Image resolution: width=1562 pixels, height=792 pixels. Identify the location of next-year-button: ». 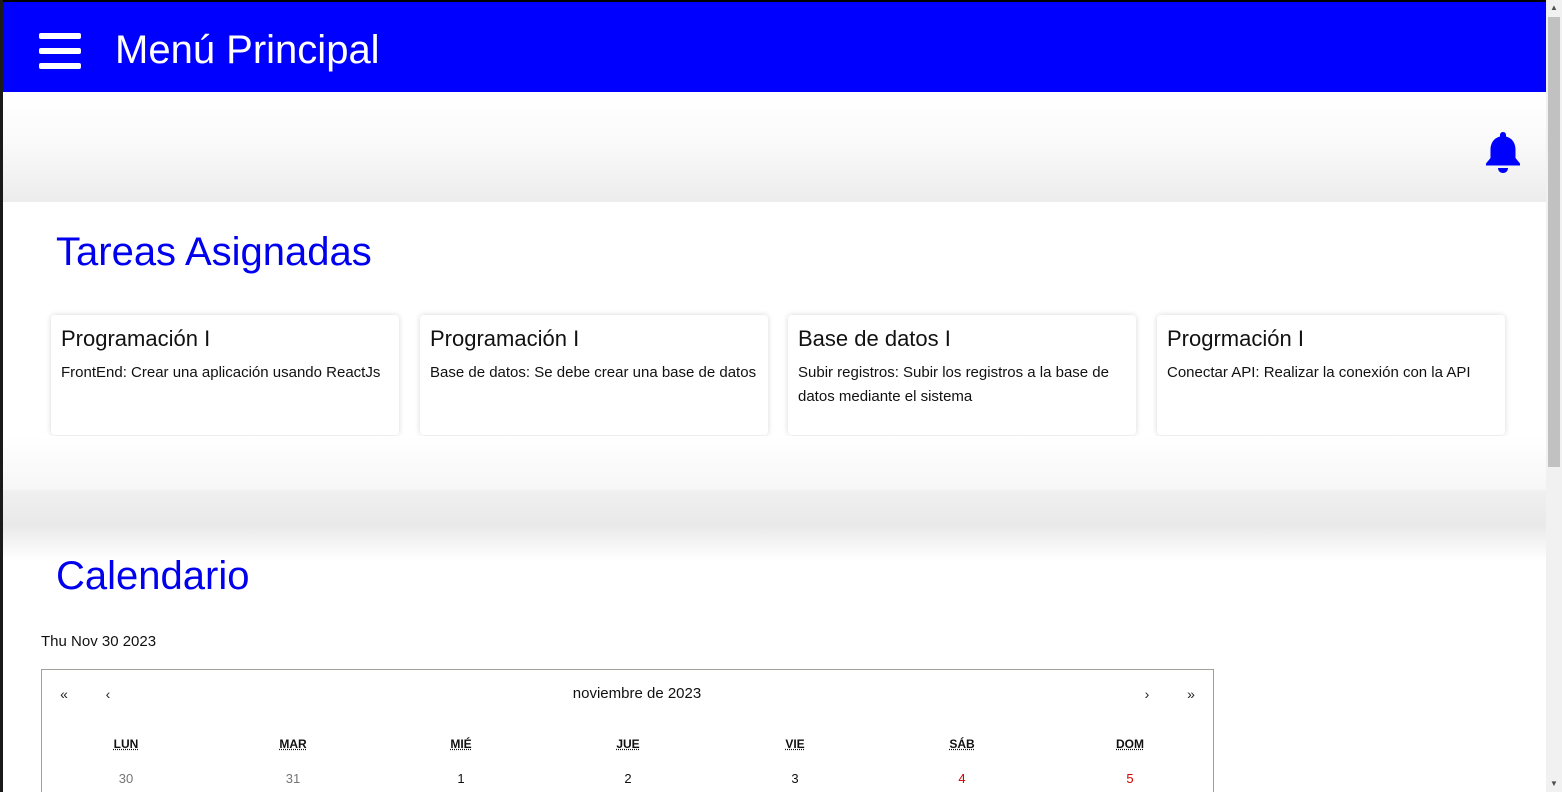
(1191, 694).